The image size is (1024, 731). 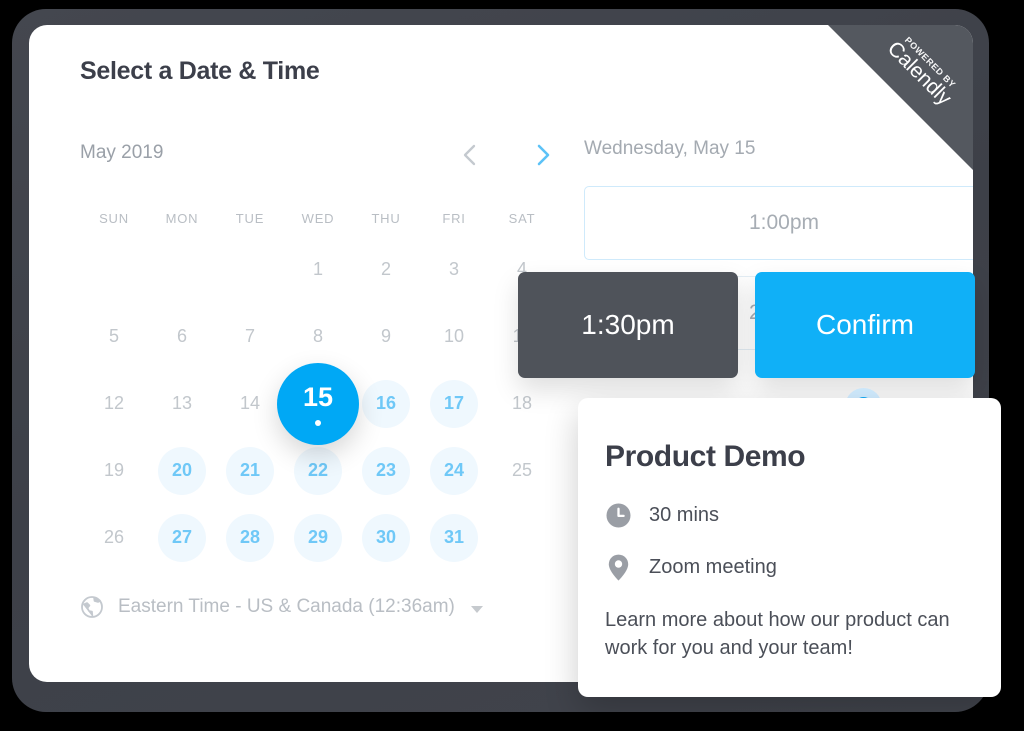 I want to click on day-cell-disabled-1: 1, so click(x=318, y=269).